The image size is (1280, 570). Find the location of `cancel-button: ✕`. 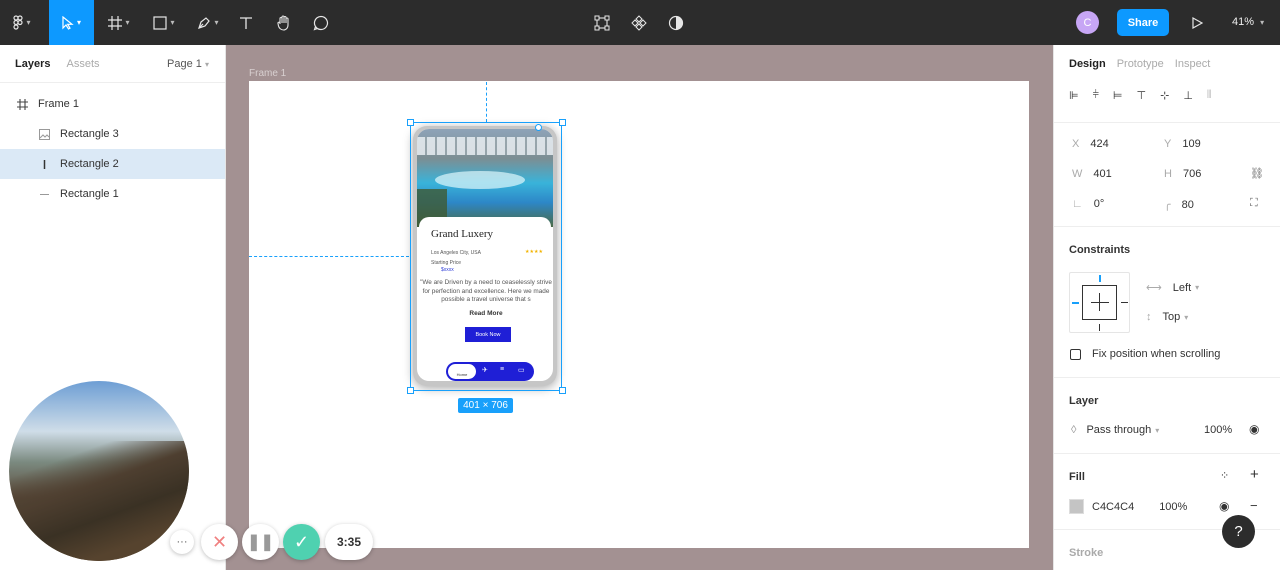

cancel-button: ✕ is located at coordinates (219, 542).